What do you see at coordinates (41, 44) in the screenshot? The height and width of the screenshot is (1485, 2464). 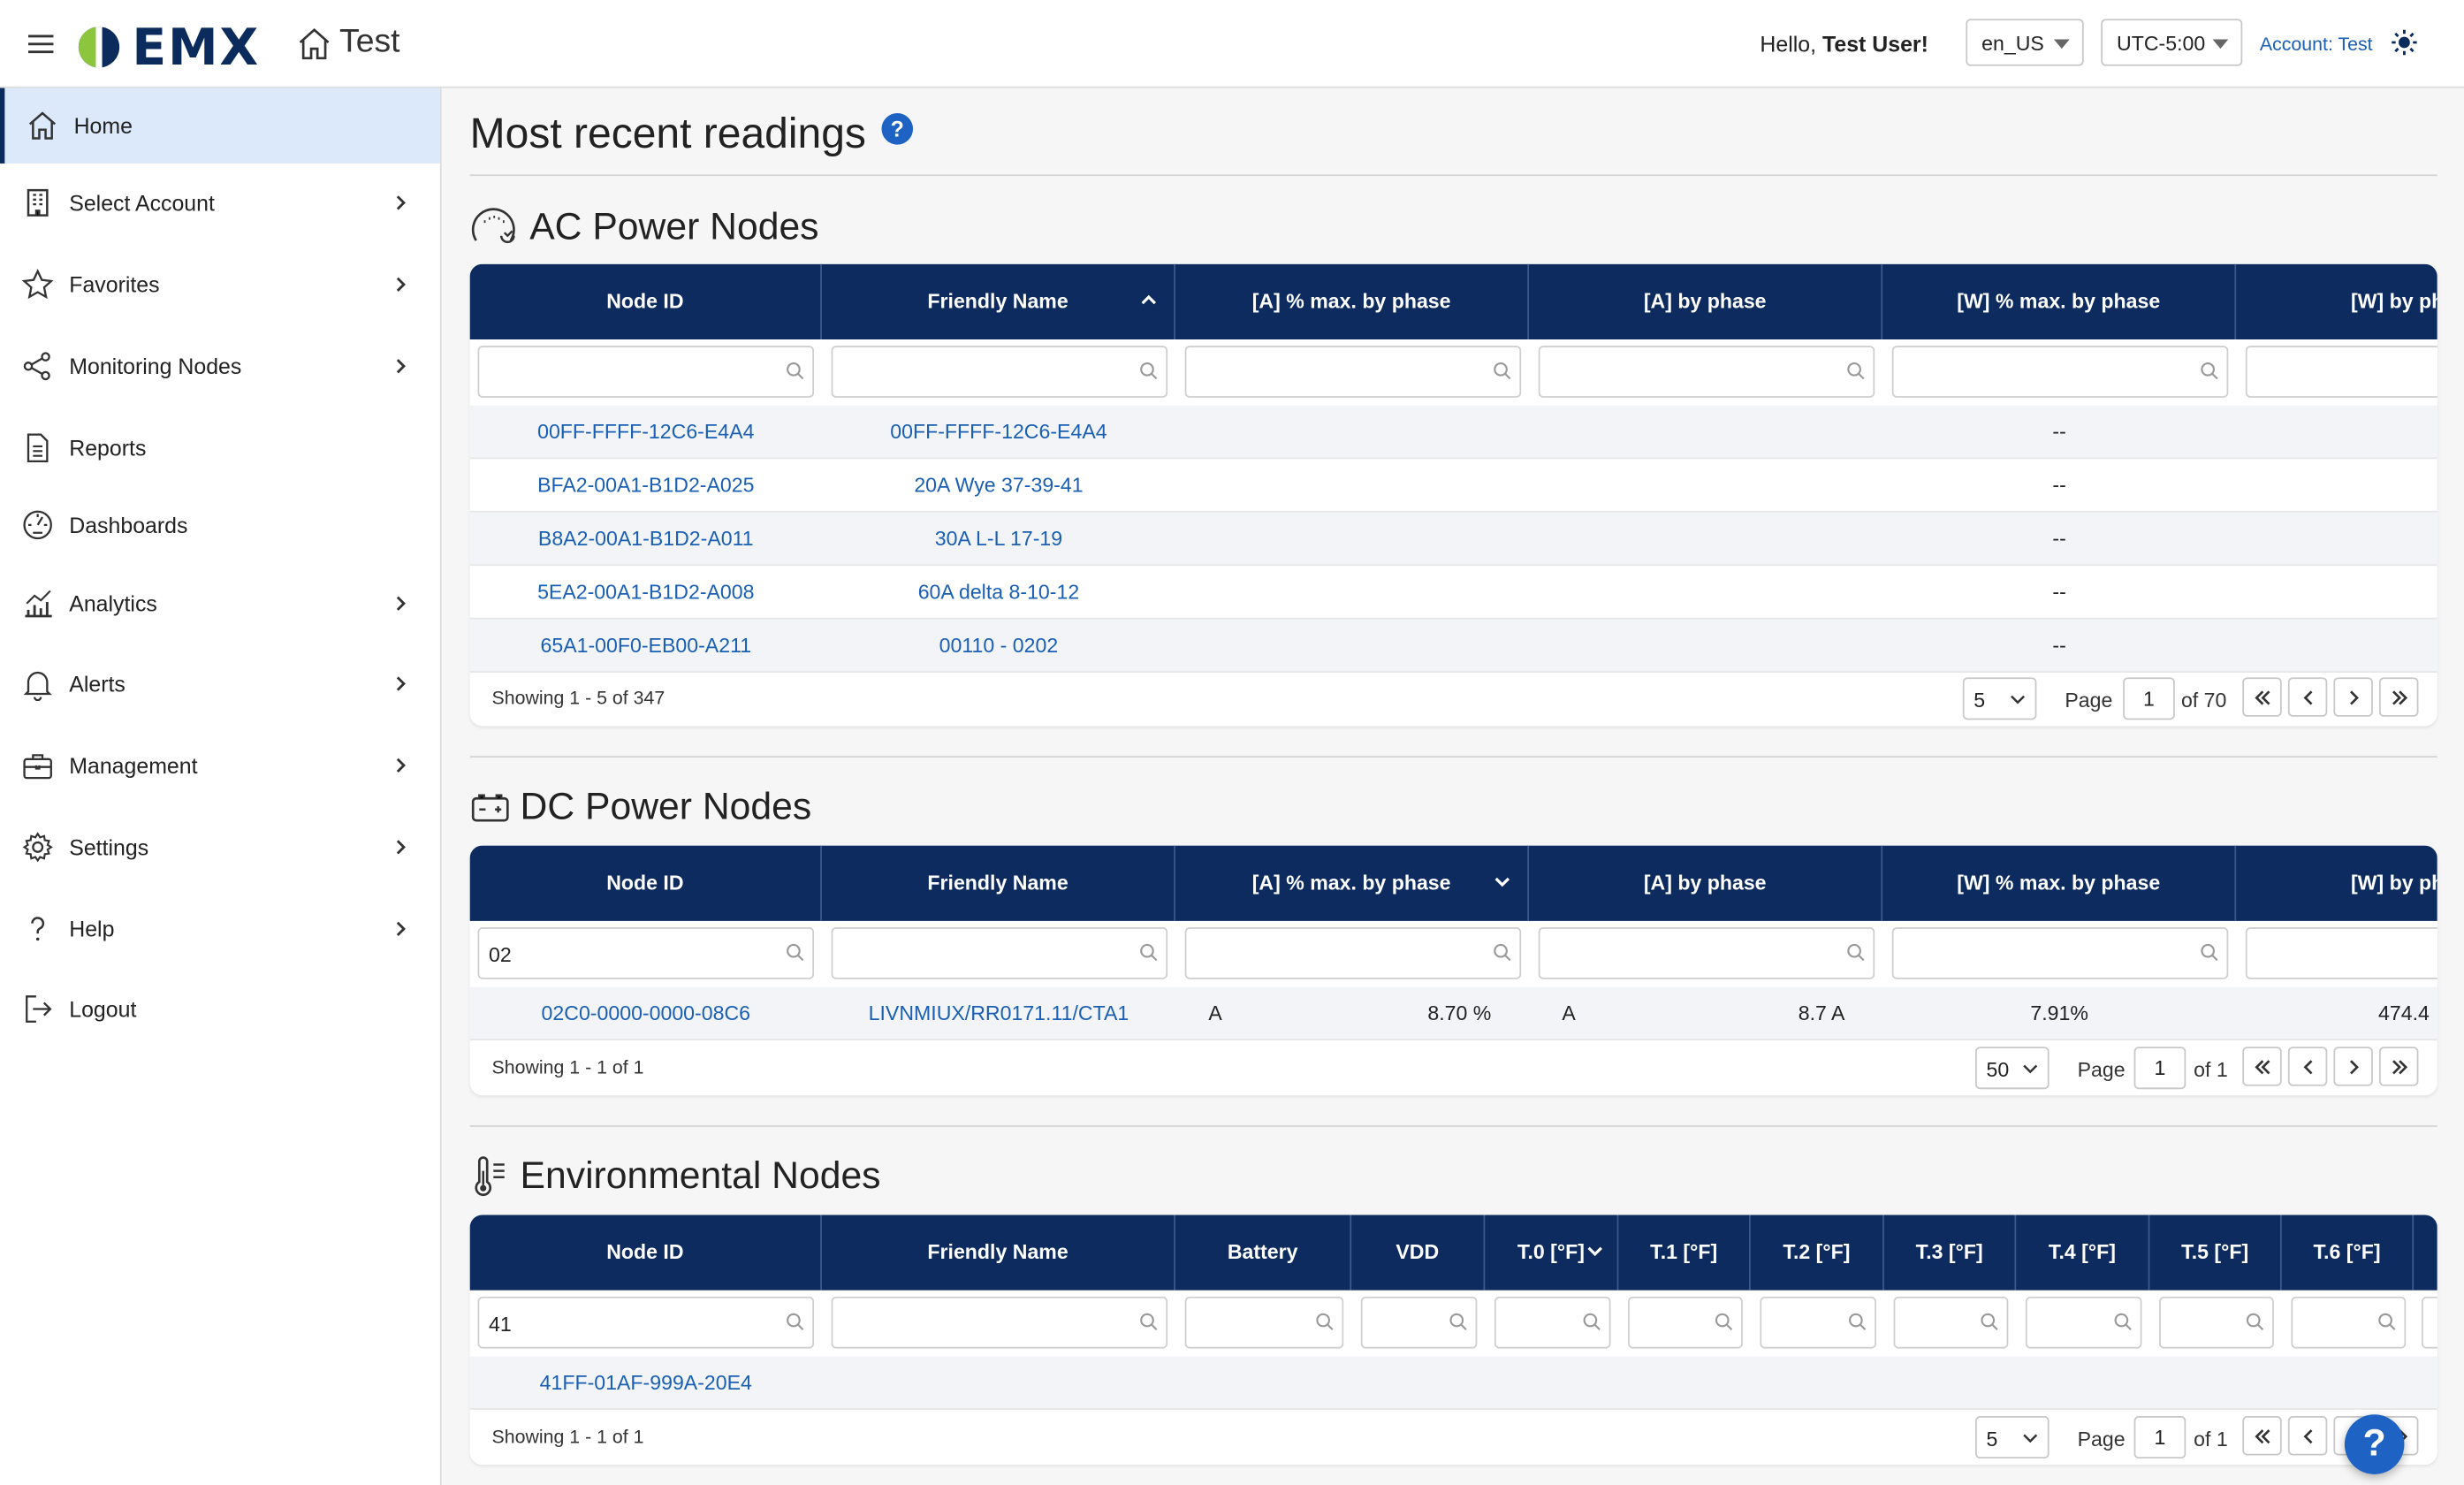 I see `hamburger-menu-icon` at bounding box center [41, 44].